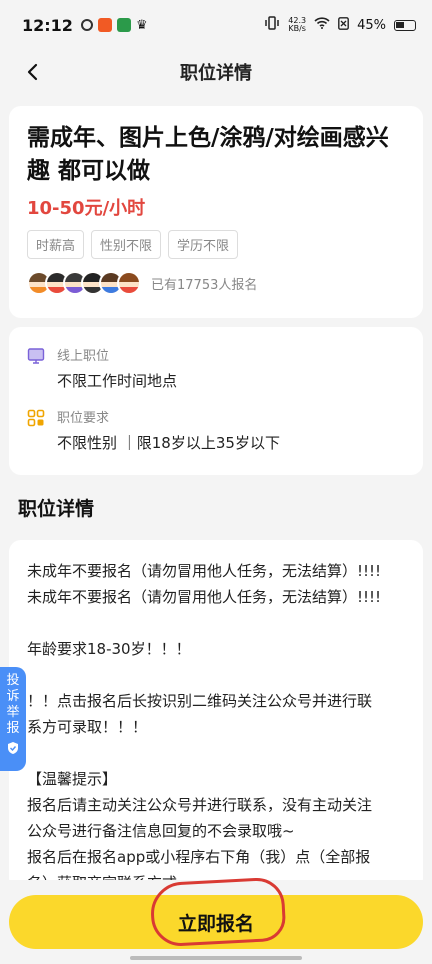 Image resolution: width=432 pixels, height=964 pixels. What do you see at coordinates (216, 958) in the screenshot?
I see `home-indicator` at bounding box center [216, 958].